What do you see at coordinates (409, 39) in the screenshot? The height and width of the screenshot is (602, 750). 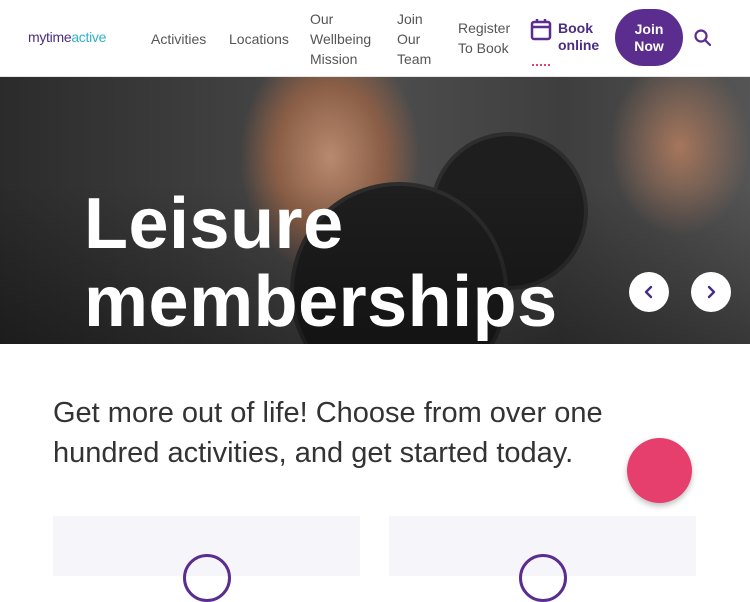 I see `nav-team-line2: Our` at bounding box center [409, 39].